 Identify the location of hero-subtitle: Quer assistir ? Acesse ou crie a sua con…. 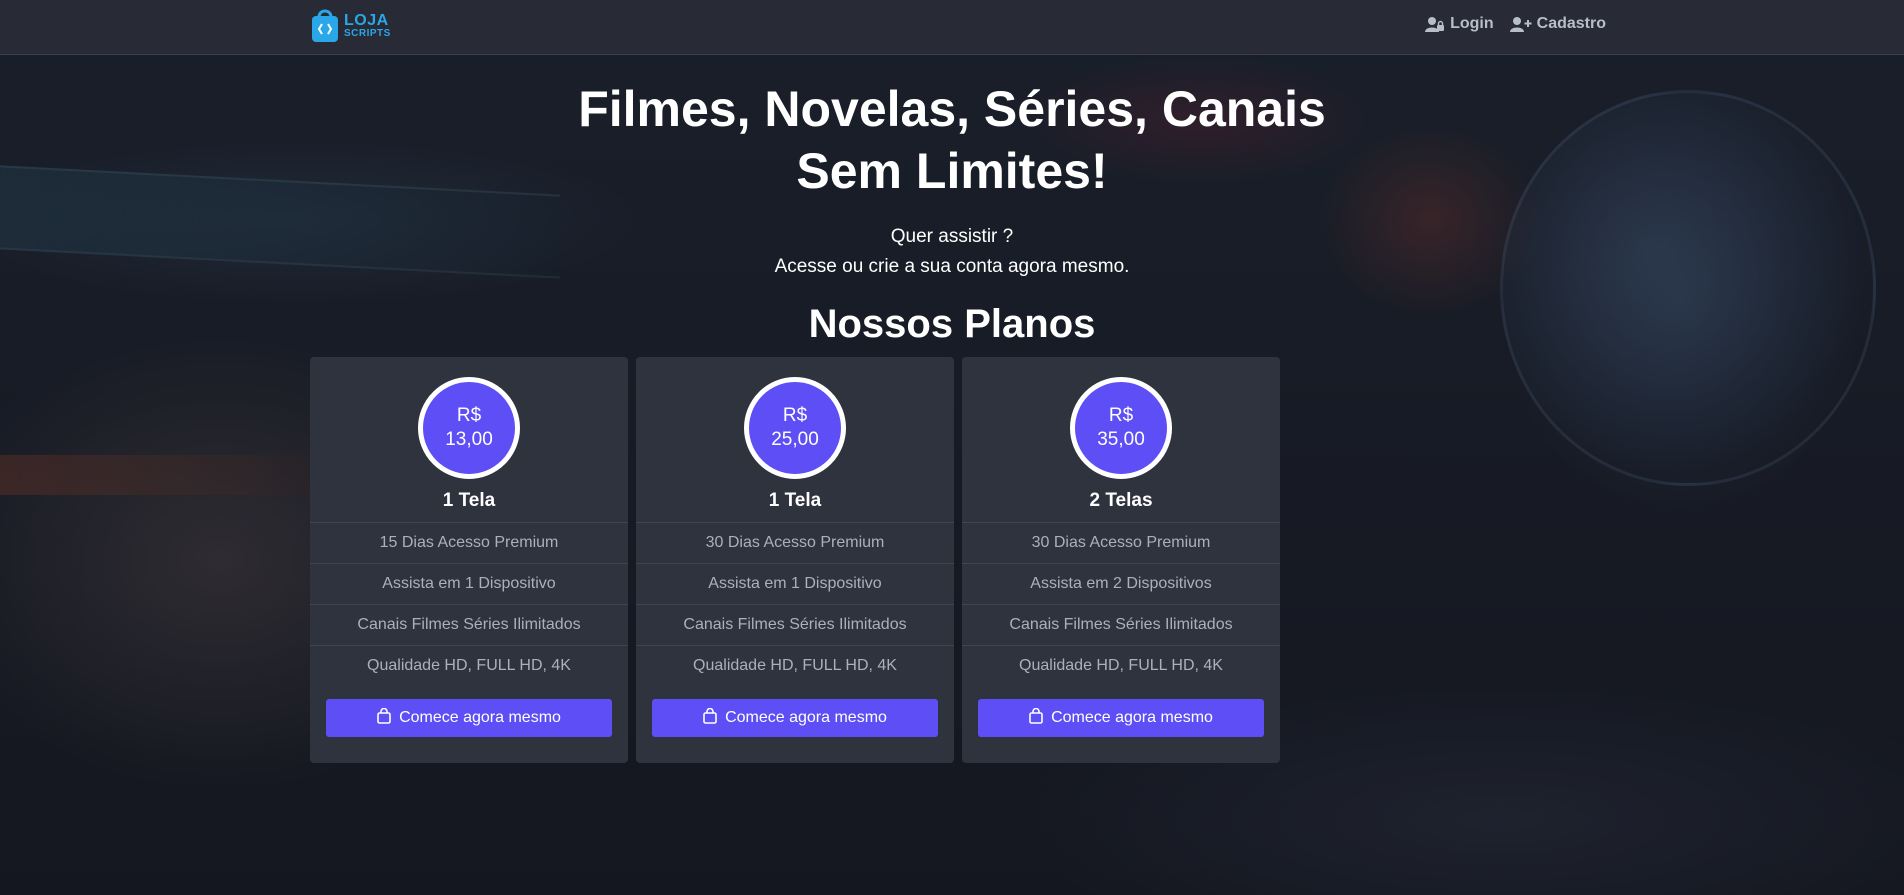
(952, 252).